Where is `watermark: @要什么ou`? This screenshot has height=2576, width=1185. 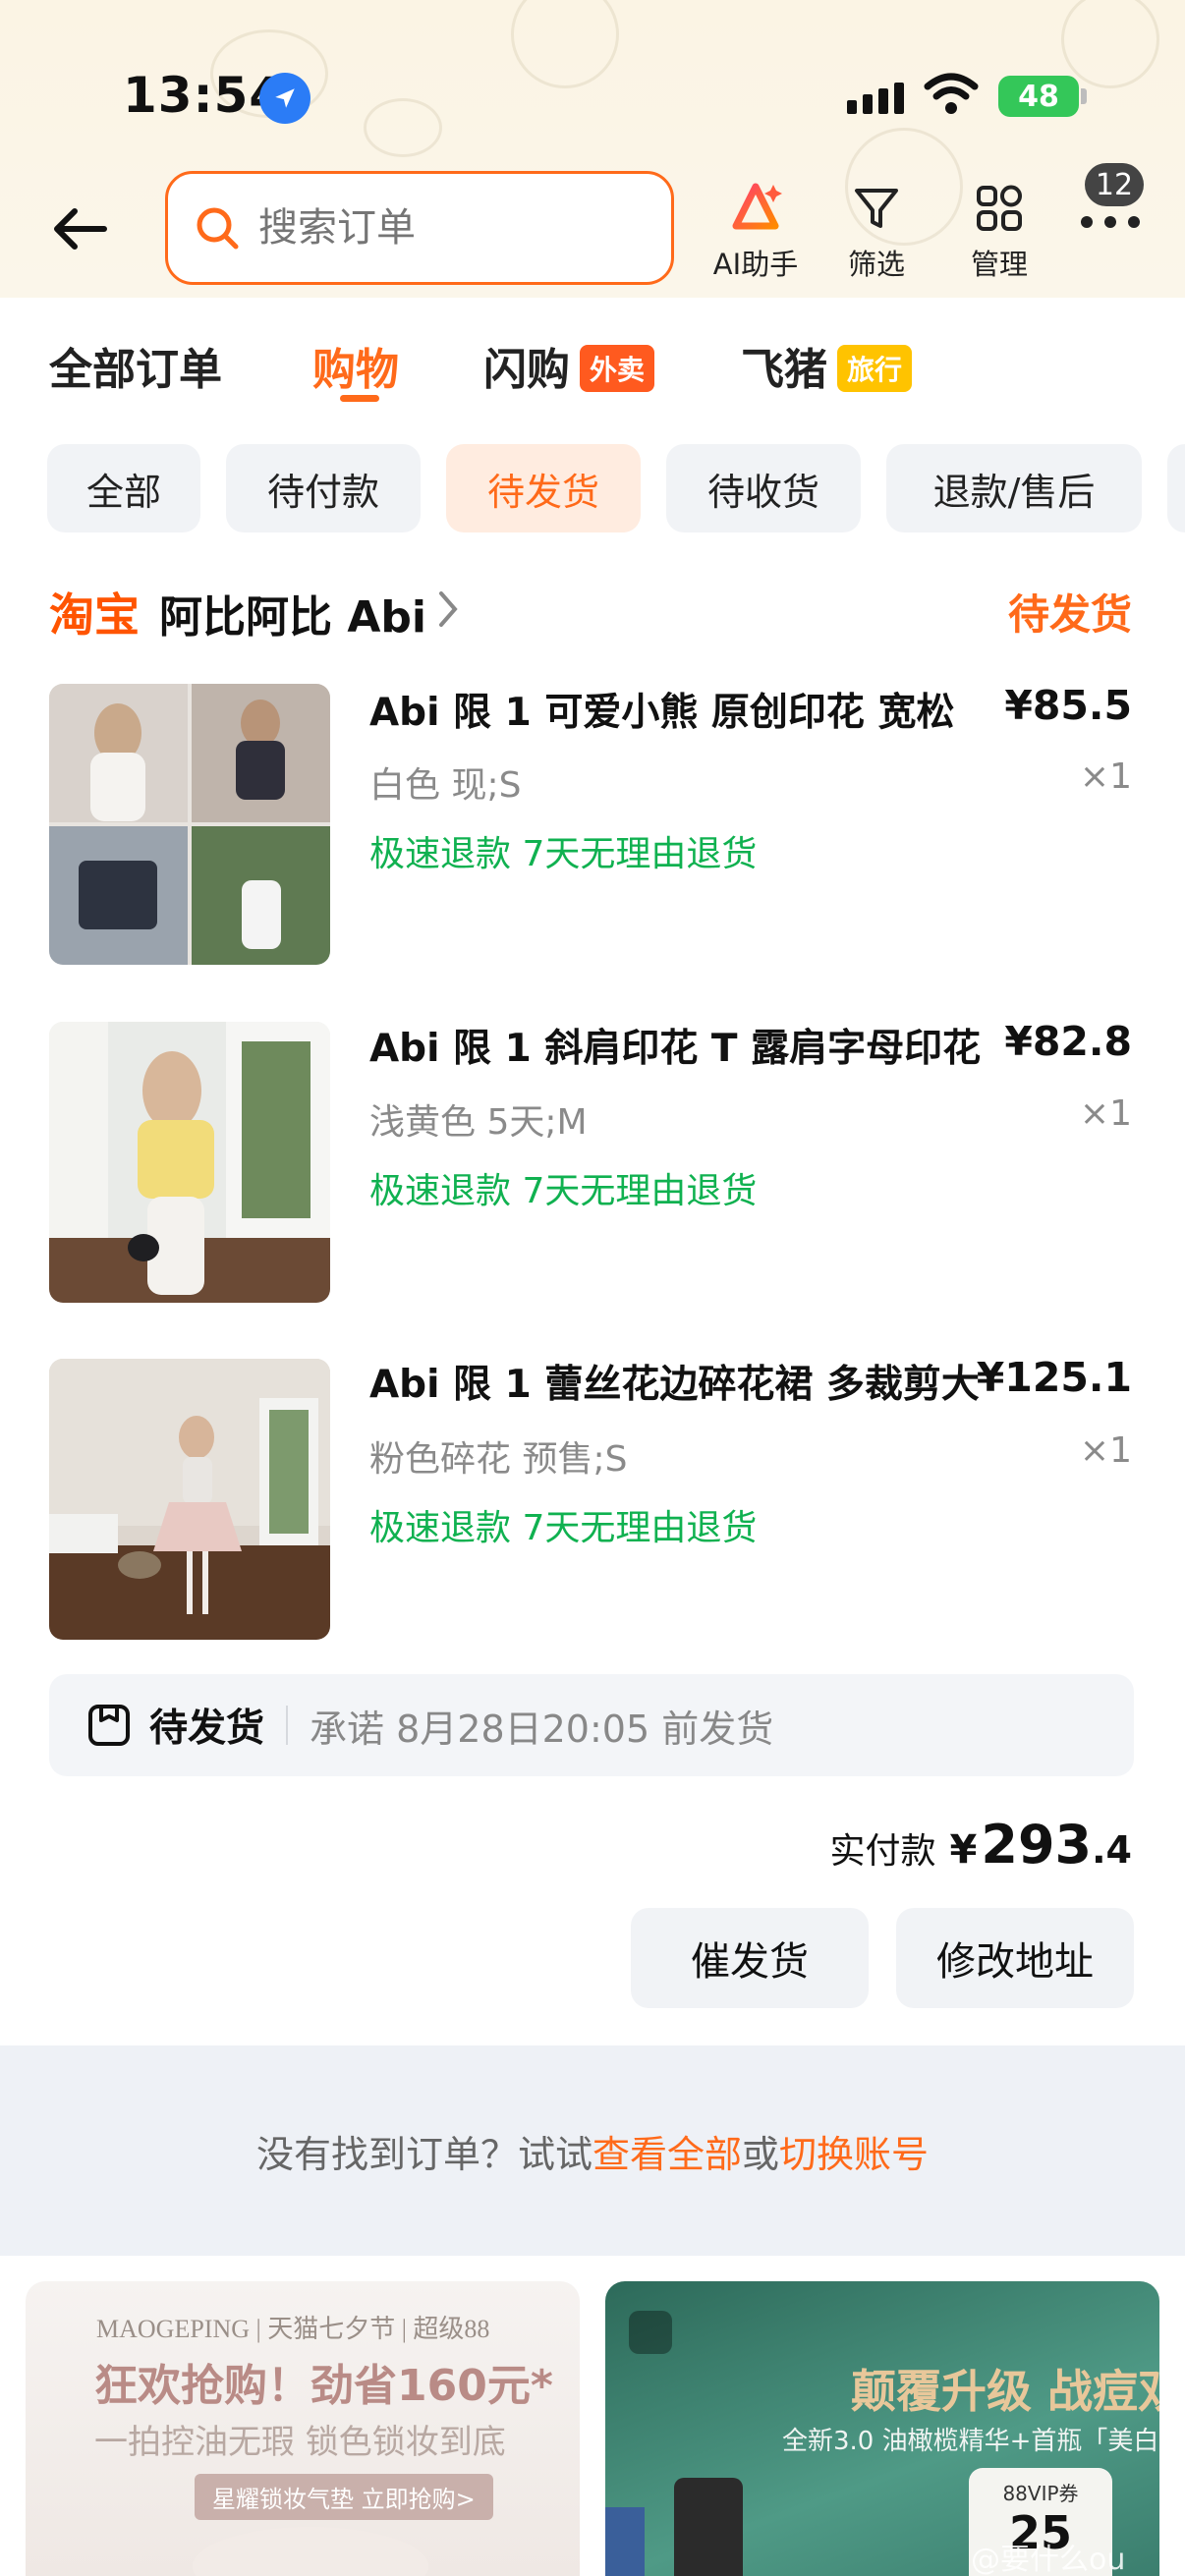
watermark: @要什么ou is located at coordinates (1049, 2559).